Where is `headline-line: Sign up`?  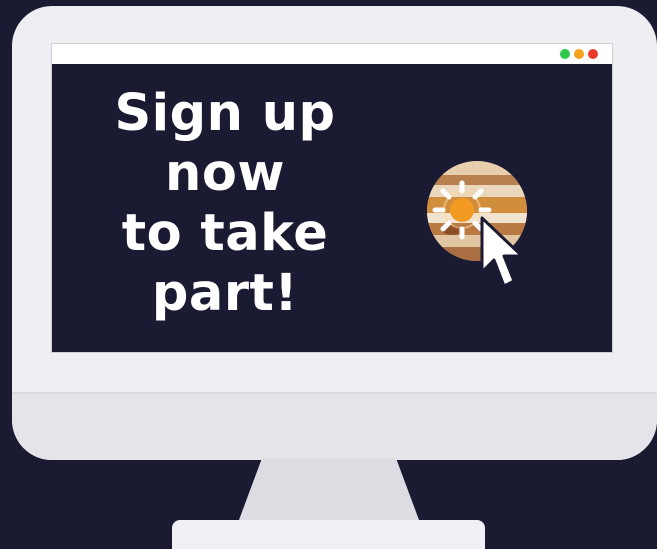
headline-line: Sign up is located at coordinates (225, 113).